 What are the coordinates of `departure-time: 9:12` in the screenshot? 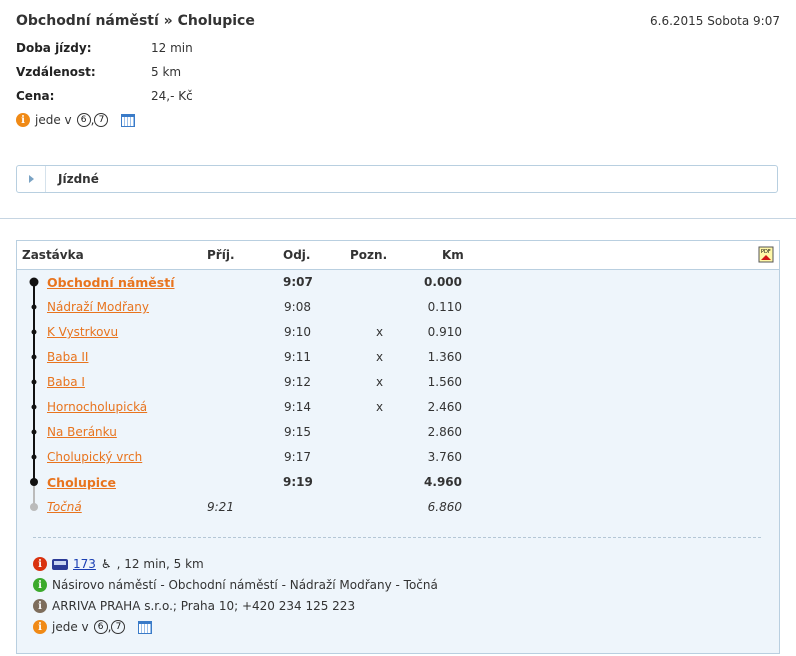 It's located at (297, 382).